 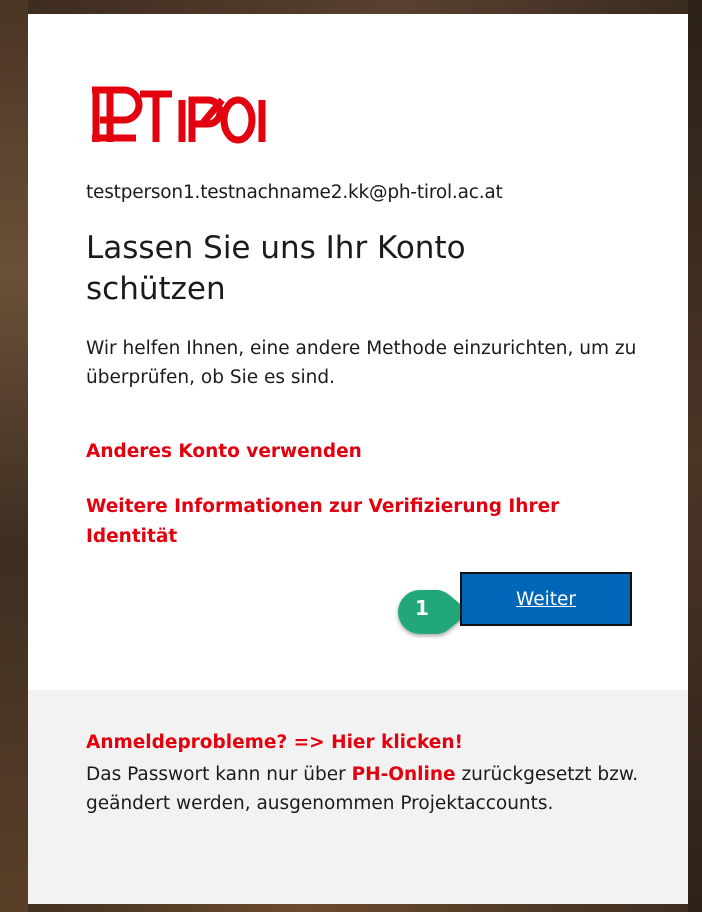 I want to click on background-right-edge, so click(x=695, y=456).